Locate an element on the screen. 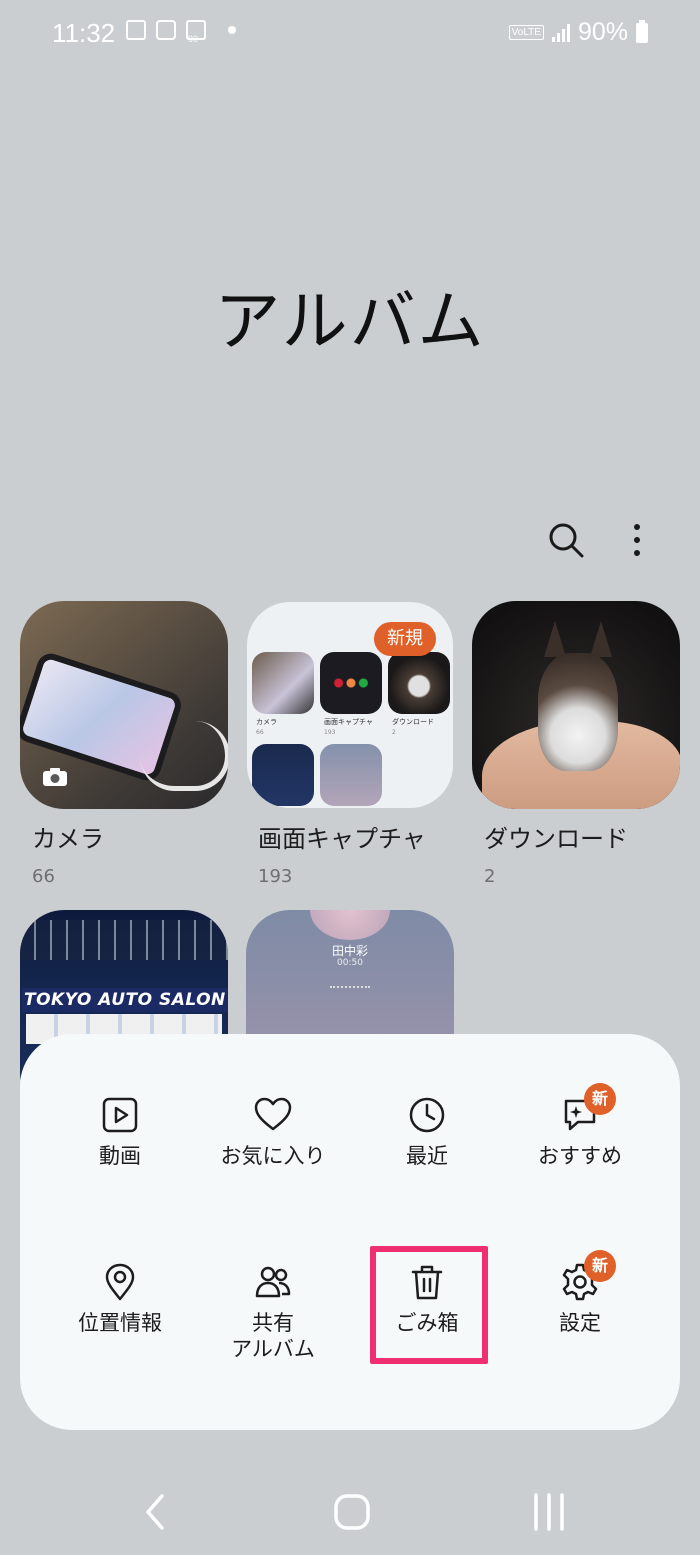 The image size is (700, 1555). cat-figure-photo is located at coordinates (578, 712).